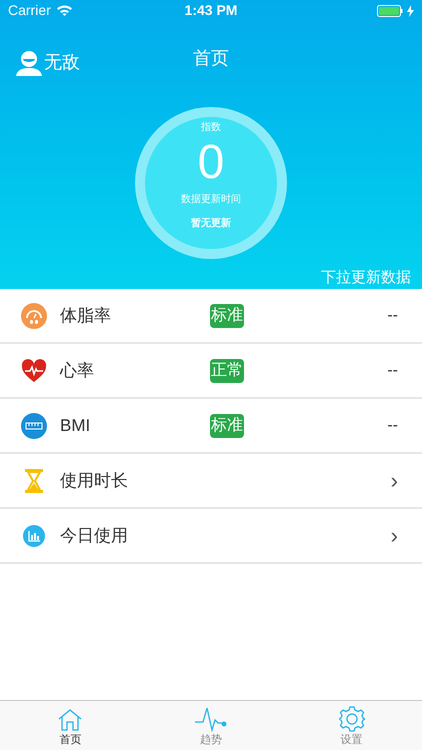 This screenshot has width=422, height=750. Describe the element at coordinates (211, 199) in the screenshot. I see `gauge-caption: 数据更新时间` at that location.